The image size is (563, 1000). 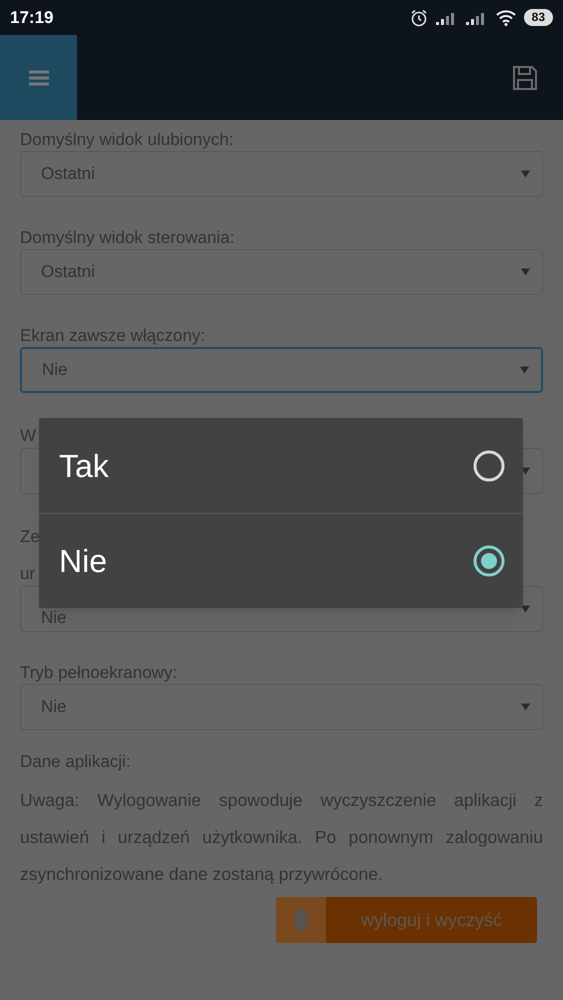 What do you see at coordinates (281, 465) in the screenshot?
I see `dialog-option: Tak` at bounding box center [281, 465].